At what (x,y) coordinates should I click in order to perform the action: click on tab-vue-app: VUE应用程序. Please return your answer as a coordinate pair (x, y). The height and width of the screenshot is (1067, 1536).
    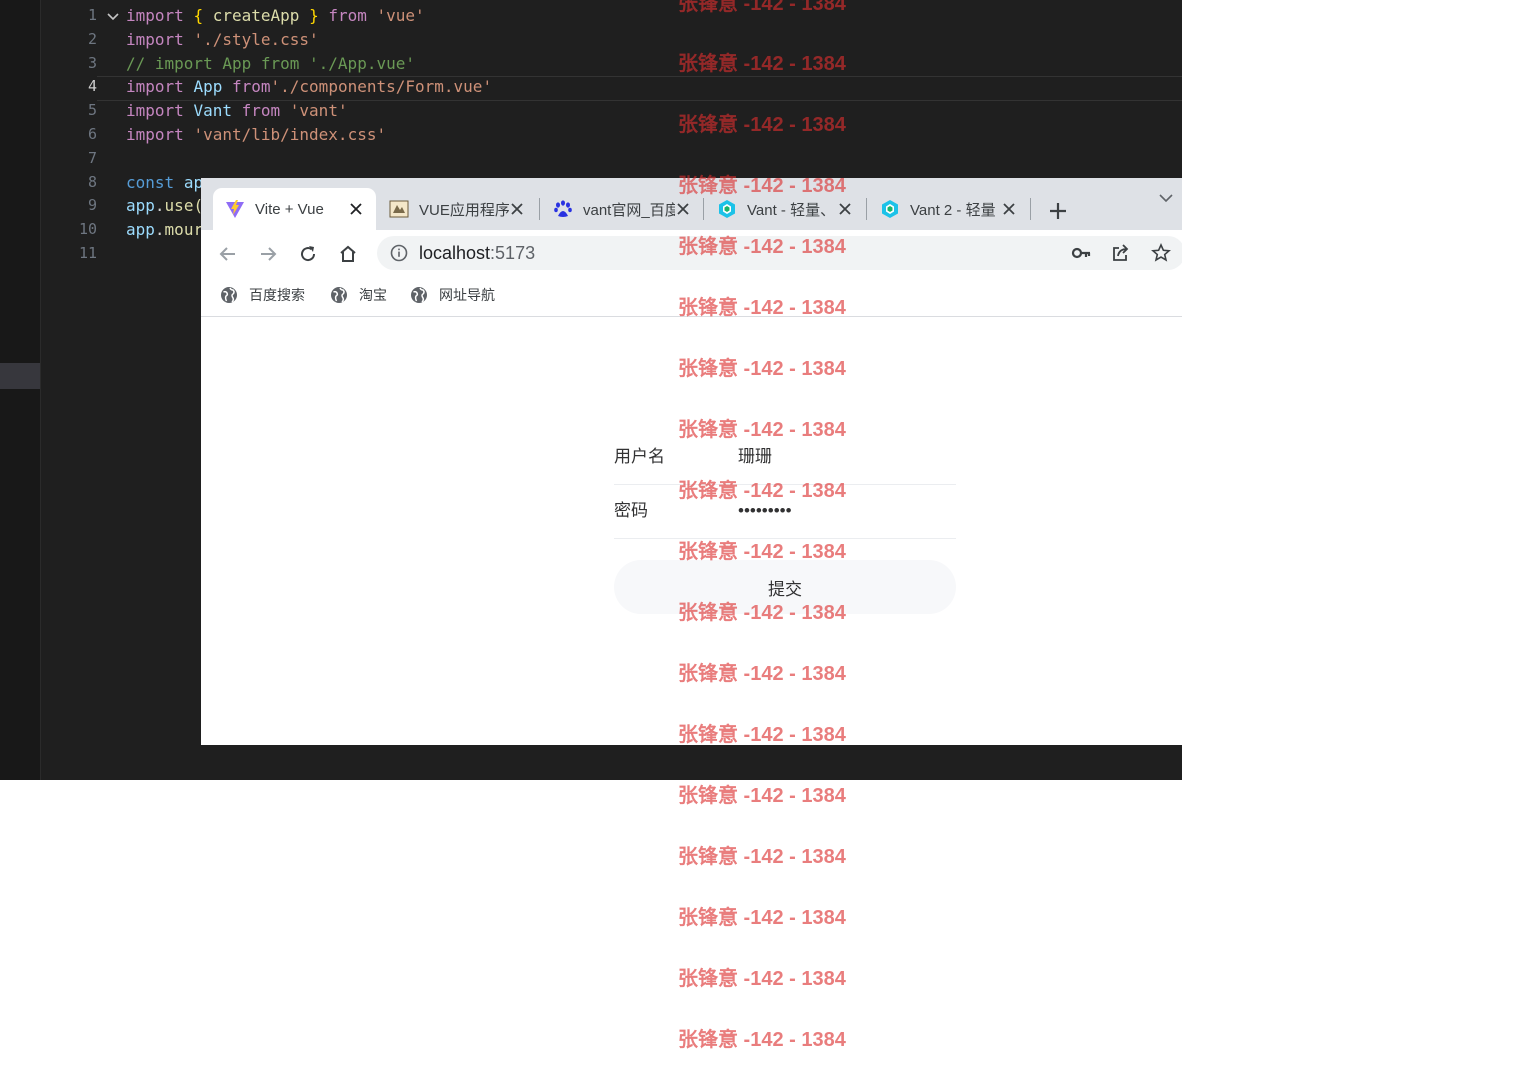
    Looking at the image, I should click on (457, 209).